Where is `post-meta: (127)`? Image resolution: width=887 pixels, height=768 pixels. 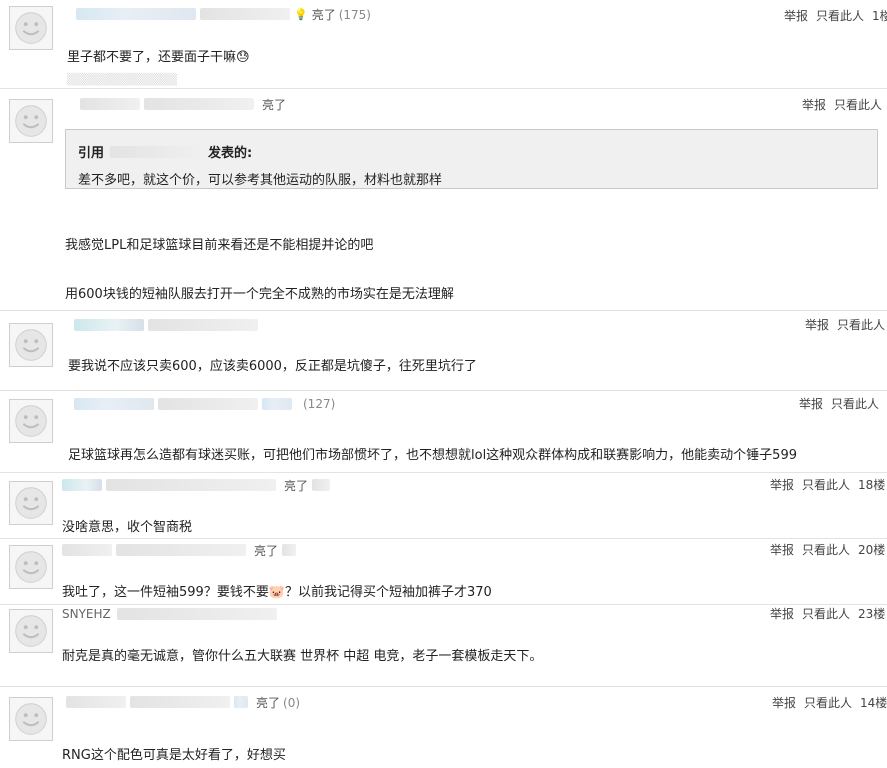 post-meta: (127) is located at coordinates (204, 404).